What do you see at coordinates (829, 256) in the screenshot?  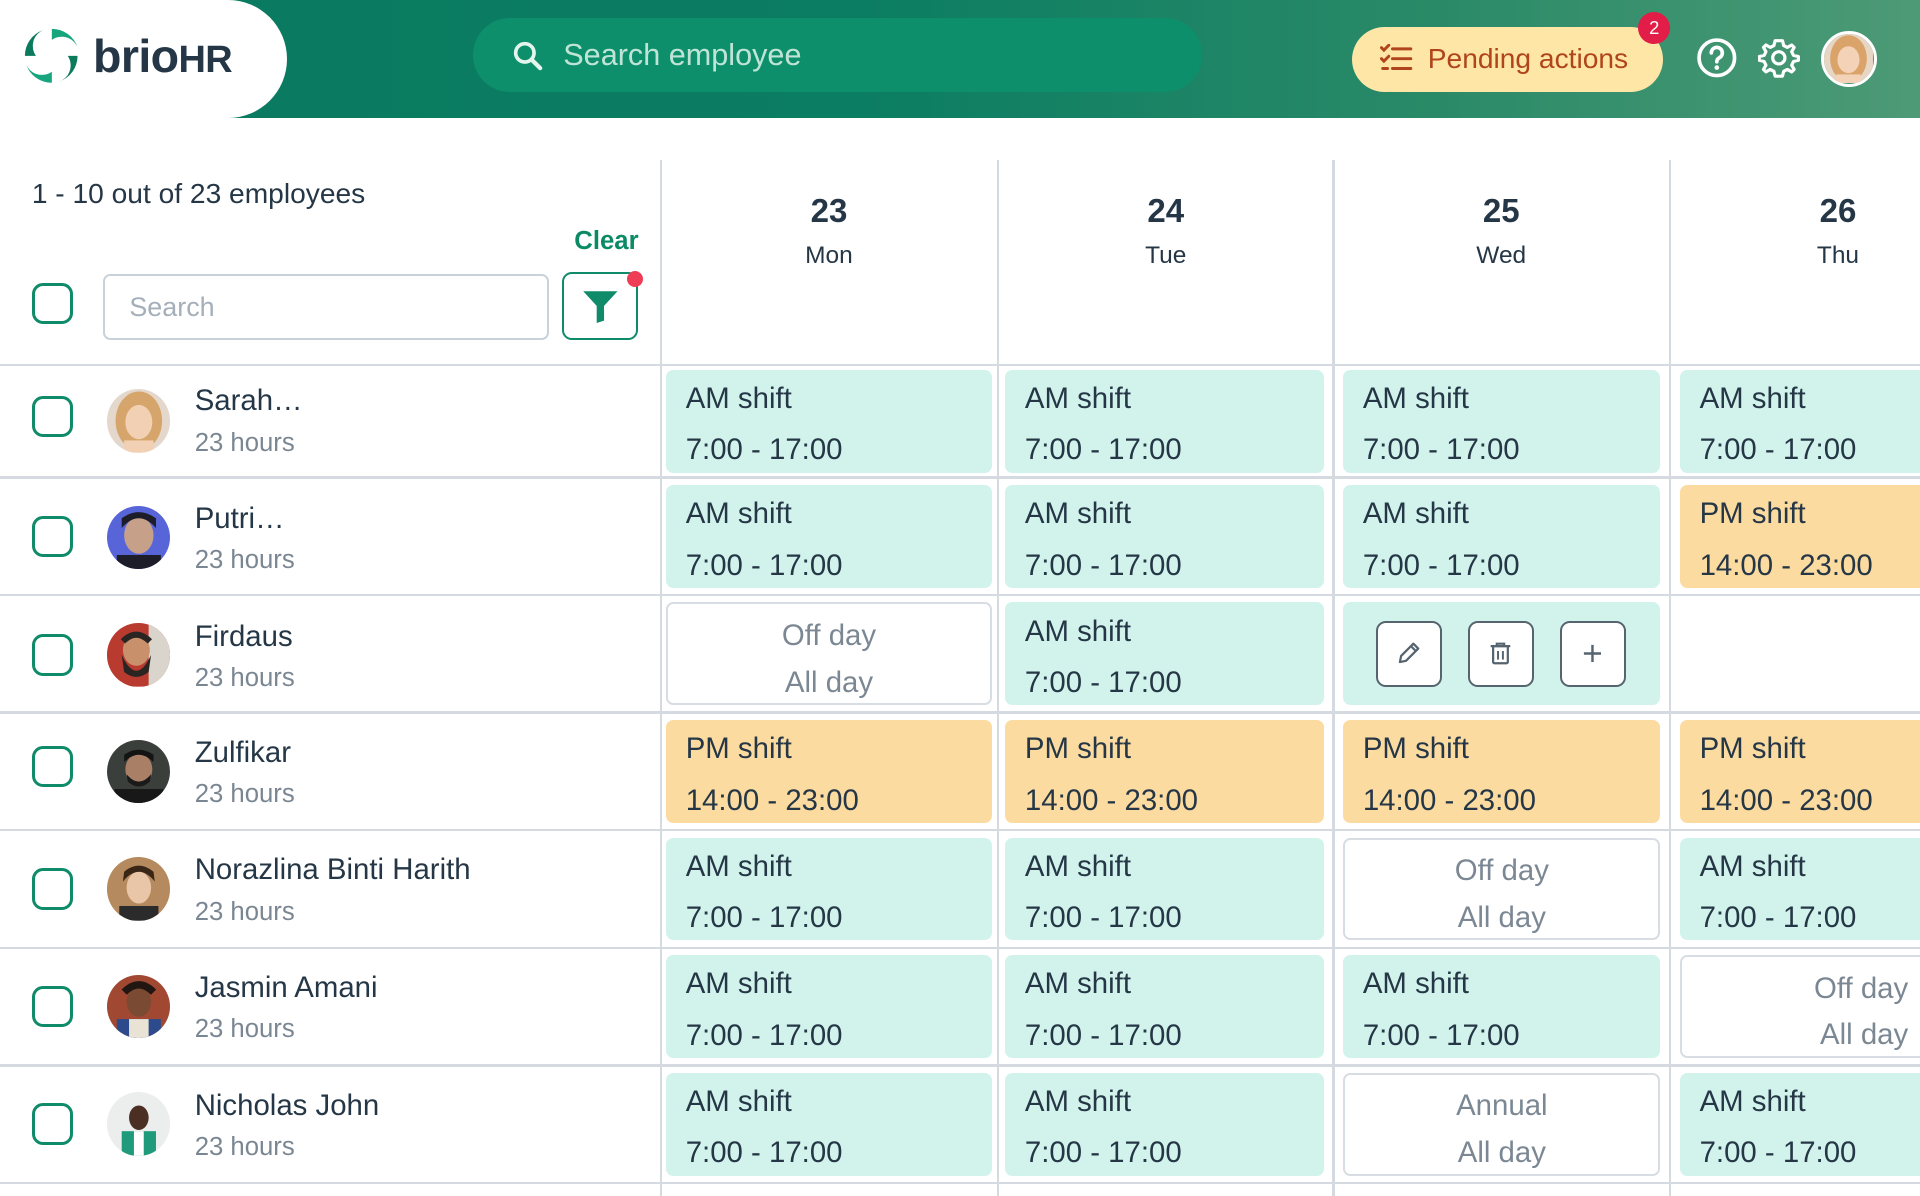 I see `day-name: Mon` at bounding box center [829, 256].